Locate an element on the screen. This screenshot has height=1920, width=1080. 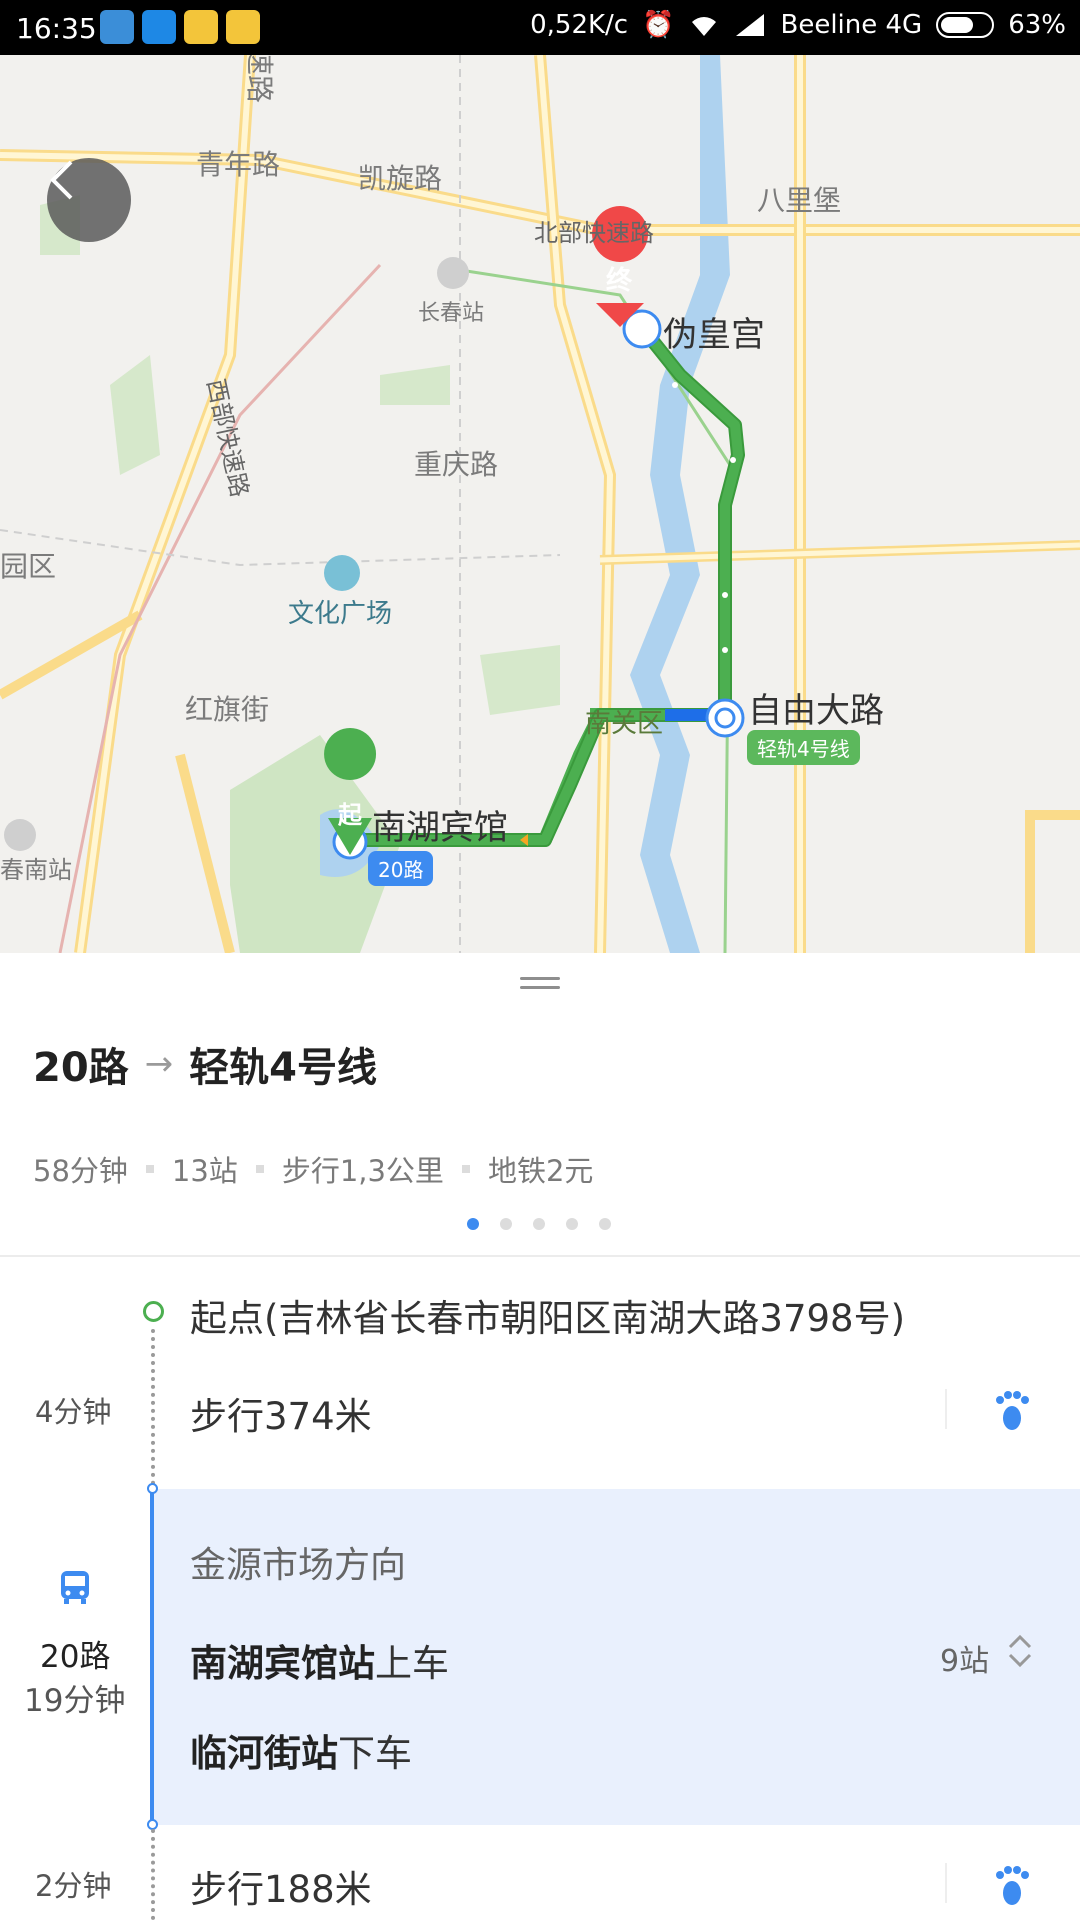
start-marker-label: 起 is located at coordinates (350, 815).